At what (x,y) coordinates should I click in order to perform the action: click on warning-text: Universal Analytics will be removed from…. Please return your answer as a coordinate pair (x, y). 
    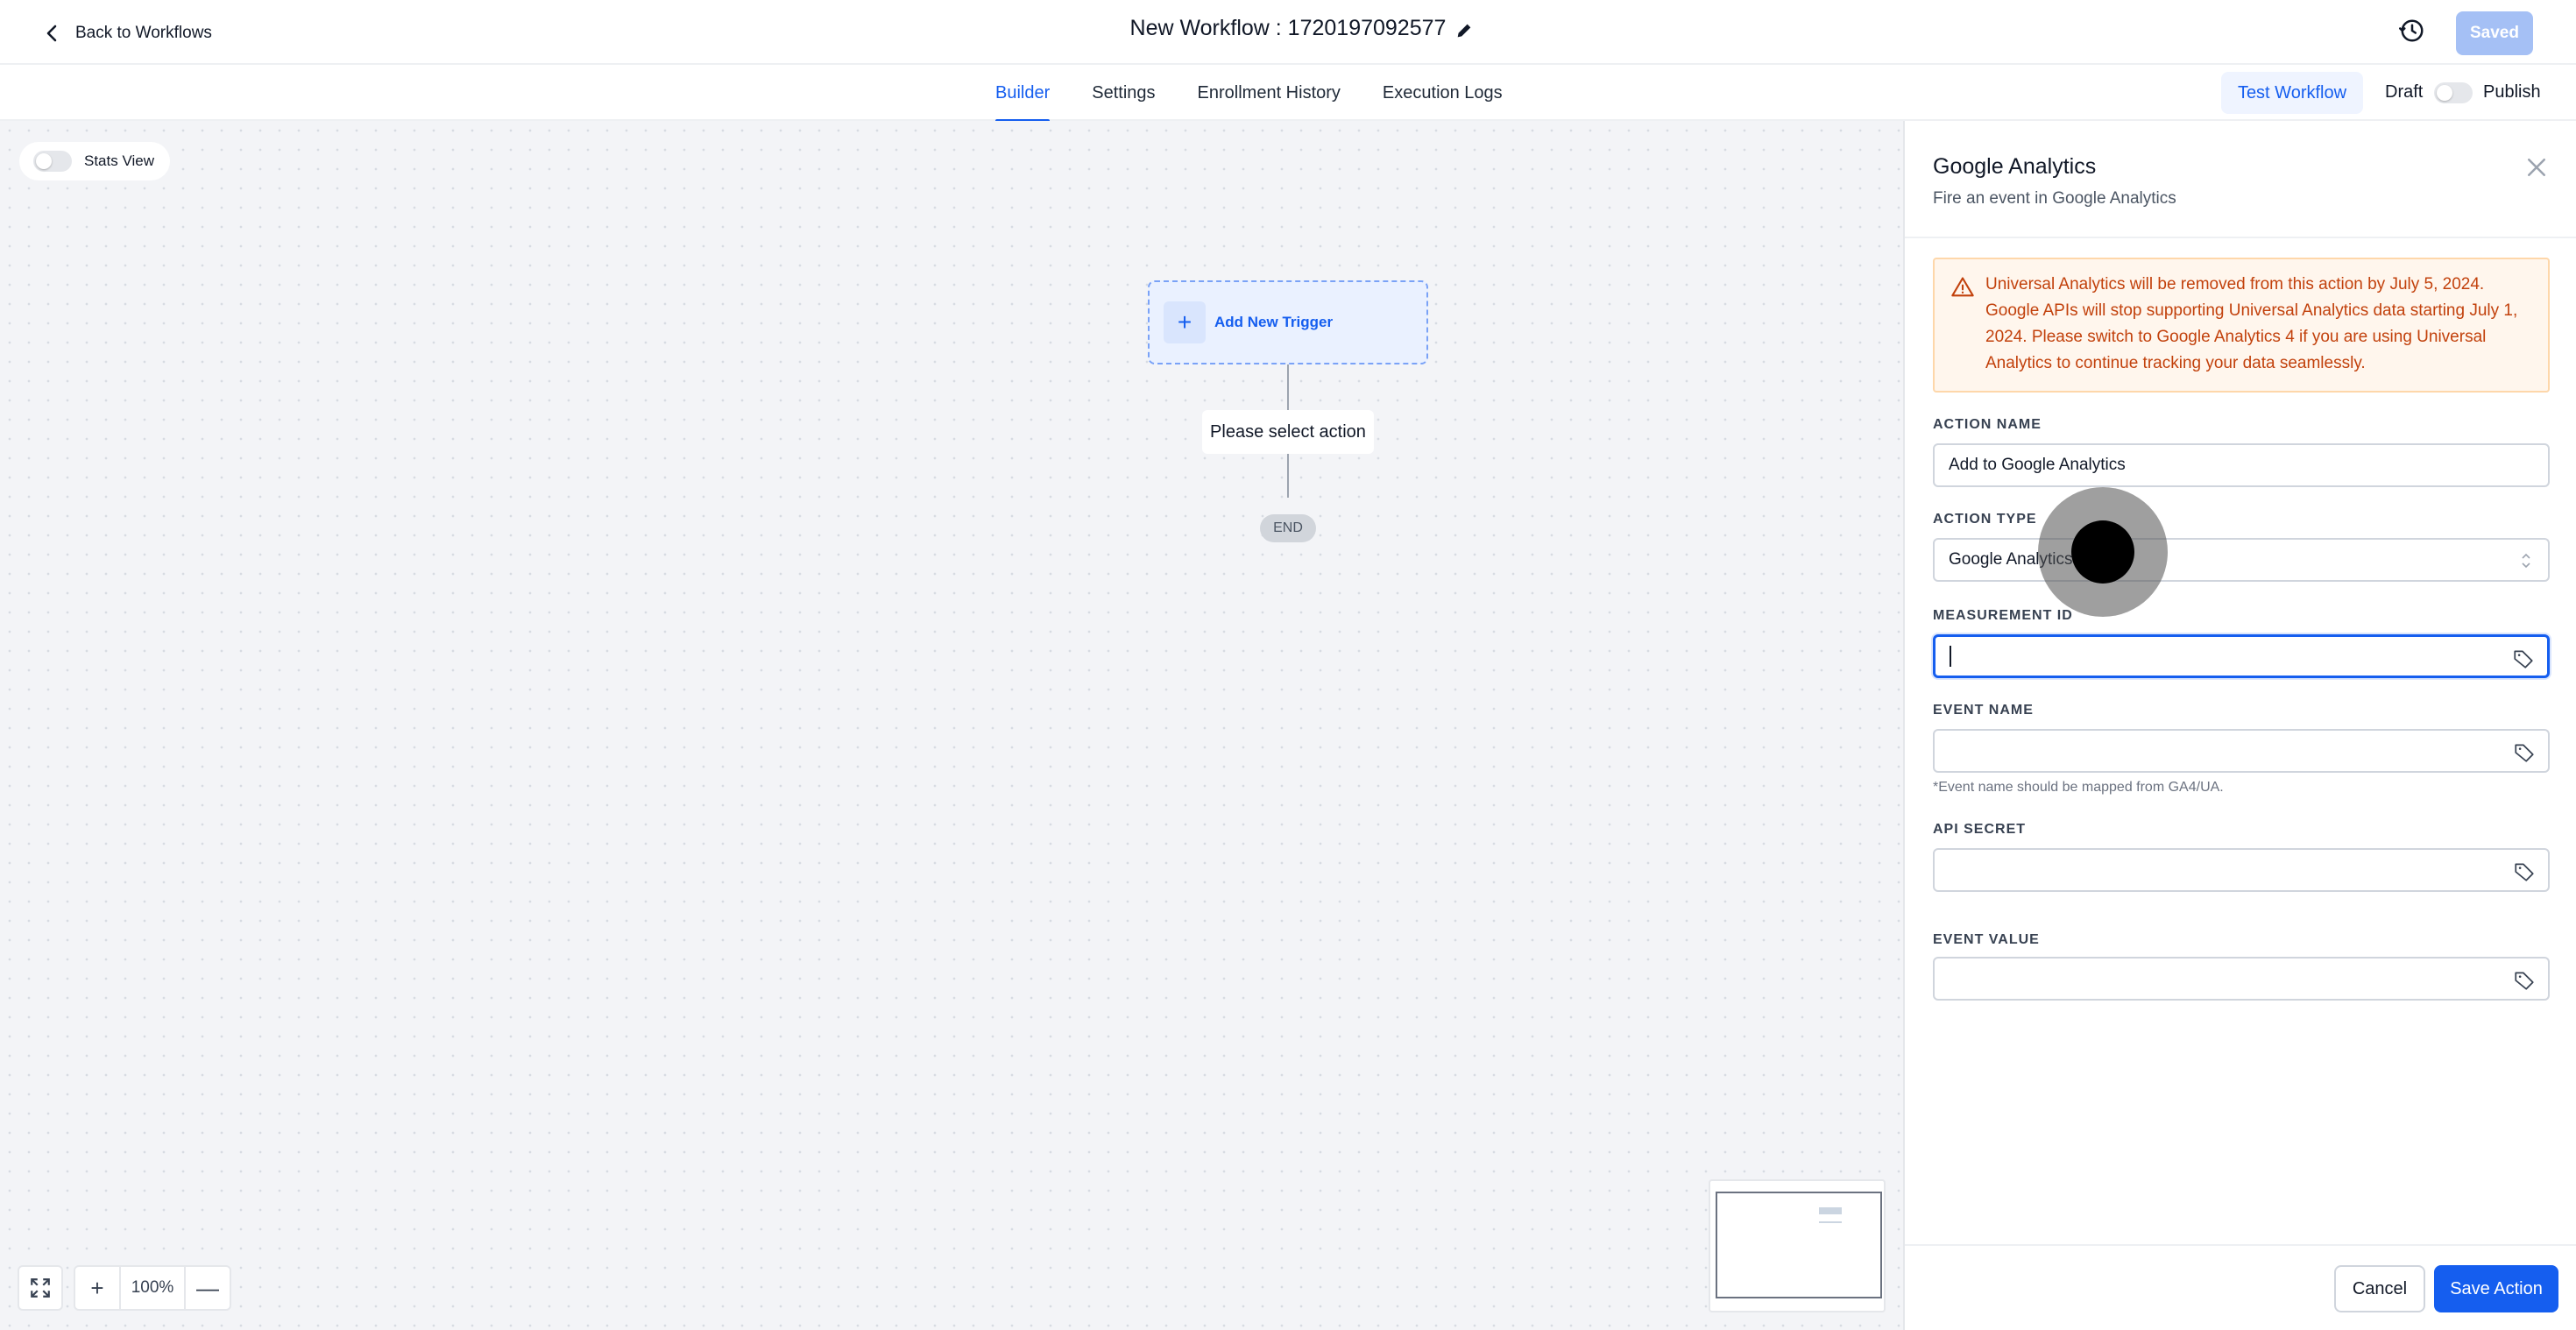
    Looking at the image, I should click on (2251, 323).